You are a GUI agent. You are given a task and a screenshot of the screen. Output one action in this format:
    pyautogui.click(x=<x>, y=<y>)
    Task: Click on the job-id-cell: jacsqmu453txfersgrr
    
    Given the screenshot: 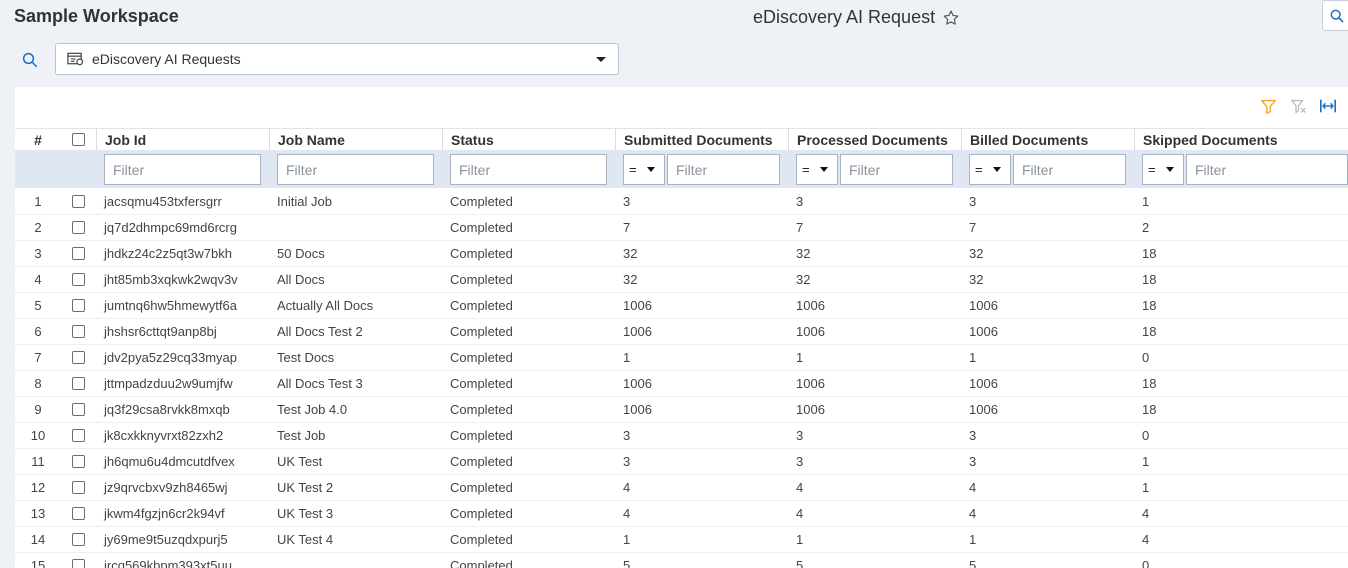 What is the action you would take?
    pyautogui.click(x=163, y=201)
    